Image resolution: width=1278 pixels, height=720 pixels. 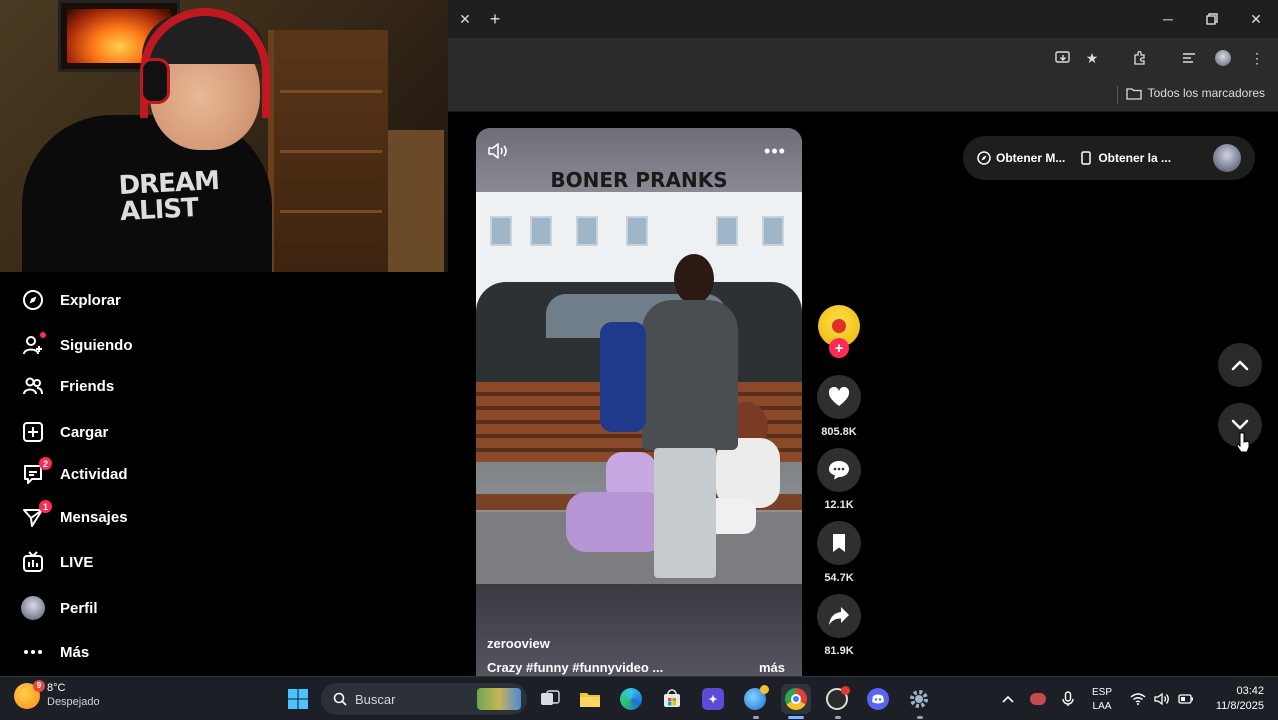 I want to click on bookmarks-bar: Todos los marcadores, so click(x=863, y=95).